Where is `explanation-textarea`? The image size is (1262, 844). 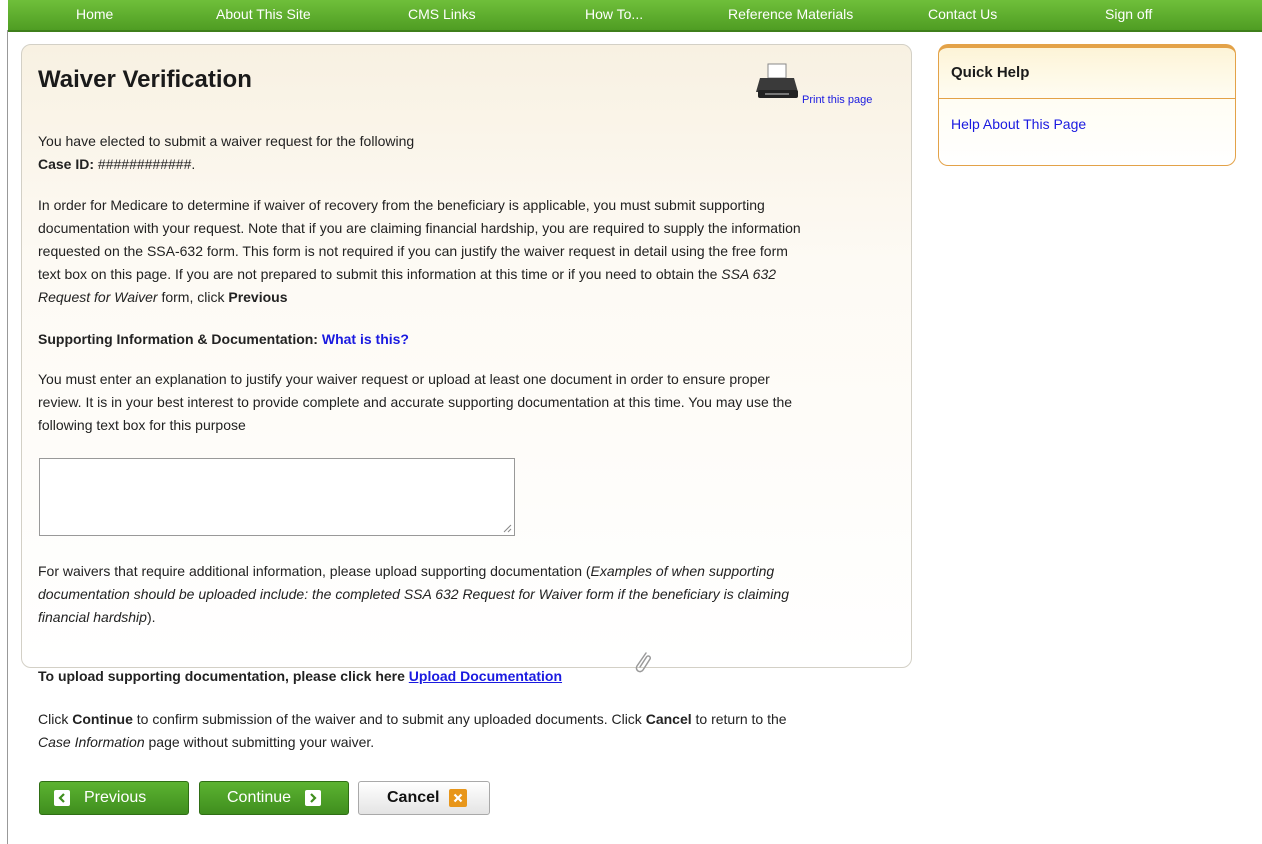
explanation-textarea is located at coordinates (277, 497).